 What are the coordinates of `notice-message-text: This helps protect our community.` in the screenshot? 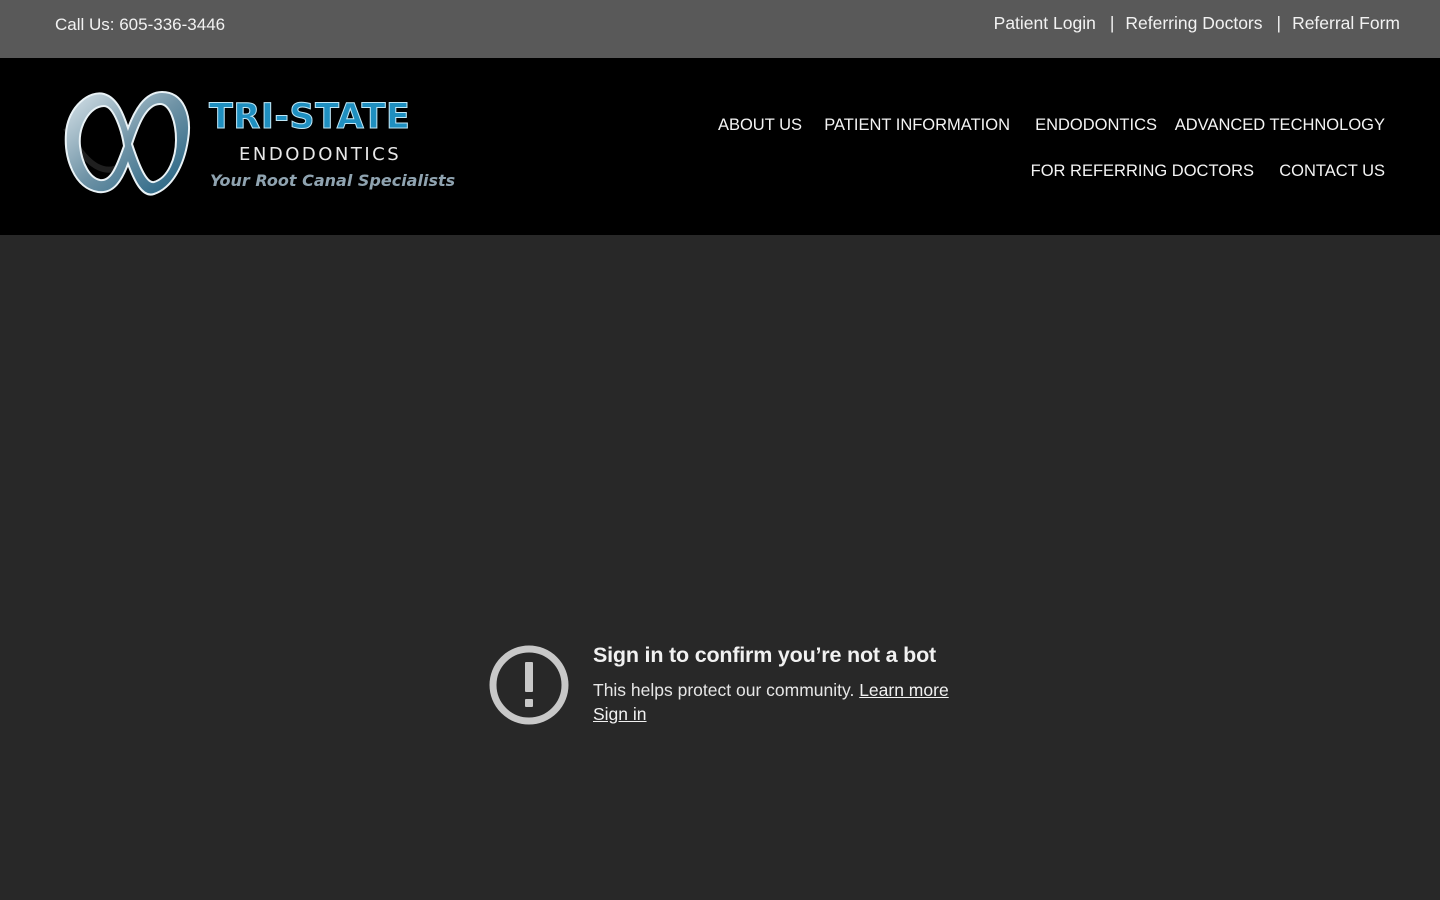 It's located at (724, 690).